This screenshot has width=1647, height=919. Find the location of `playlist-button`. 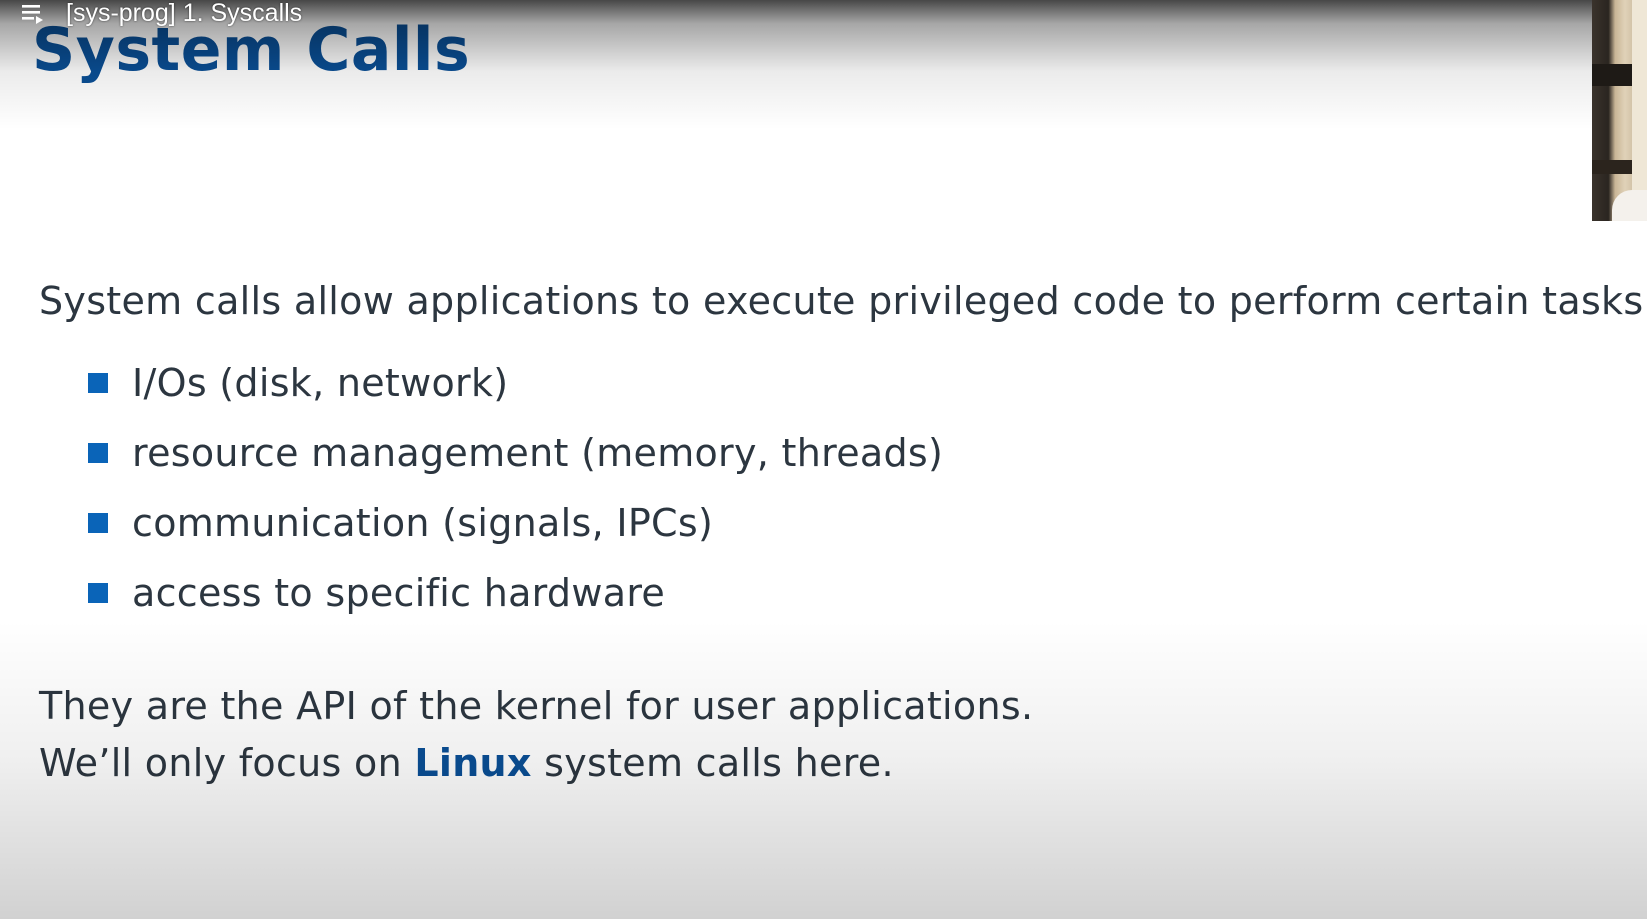

playlist-button is located at coordinates (33, 13).